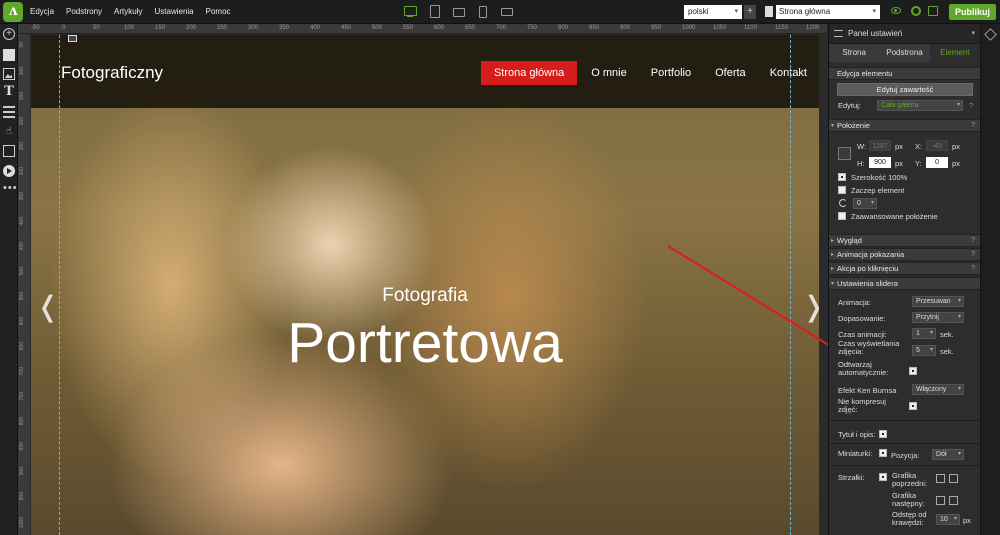 Image resolution: width=1000 pixels, height=535 pixels. I want to click on edge-distance-unit: px, so click(967, 520).